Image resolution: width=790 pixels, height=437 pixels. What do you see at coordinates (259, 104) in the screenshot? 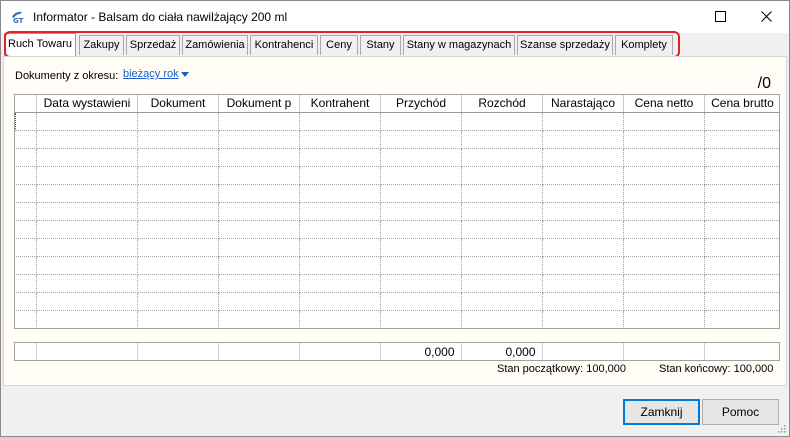
I see `column-header: Dokument p` at bounding box center [259, 104].